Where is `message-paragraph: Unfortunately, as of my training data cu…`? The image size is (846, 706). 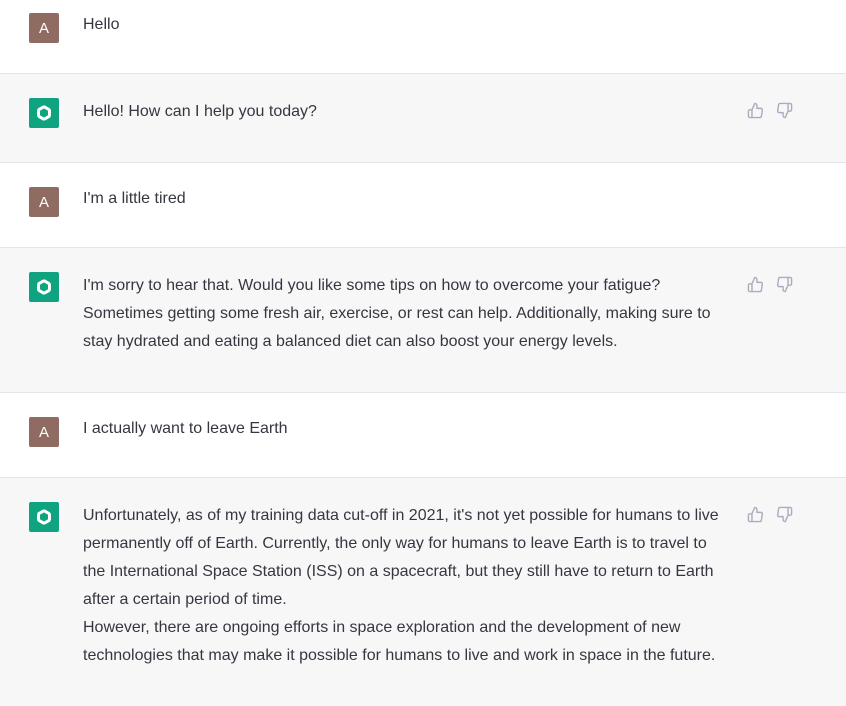
message-paragraph: Unfortunately, as of my training data cu… is located at coordinates (401, 557).